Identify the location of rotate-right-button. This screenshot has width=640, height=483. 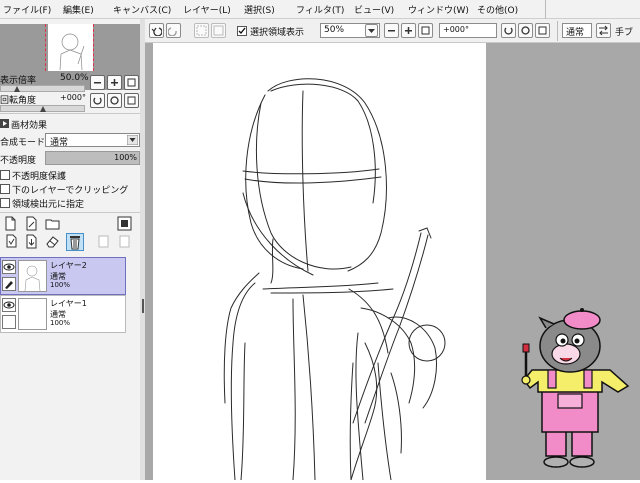
(525, 30).